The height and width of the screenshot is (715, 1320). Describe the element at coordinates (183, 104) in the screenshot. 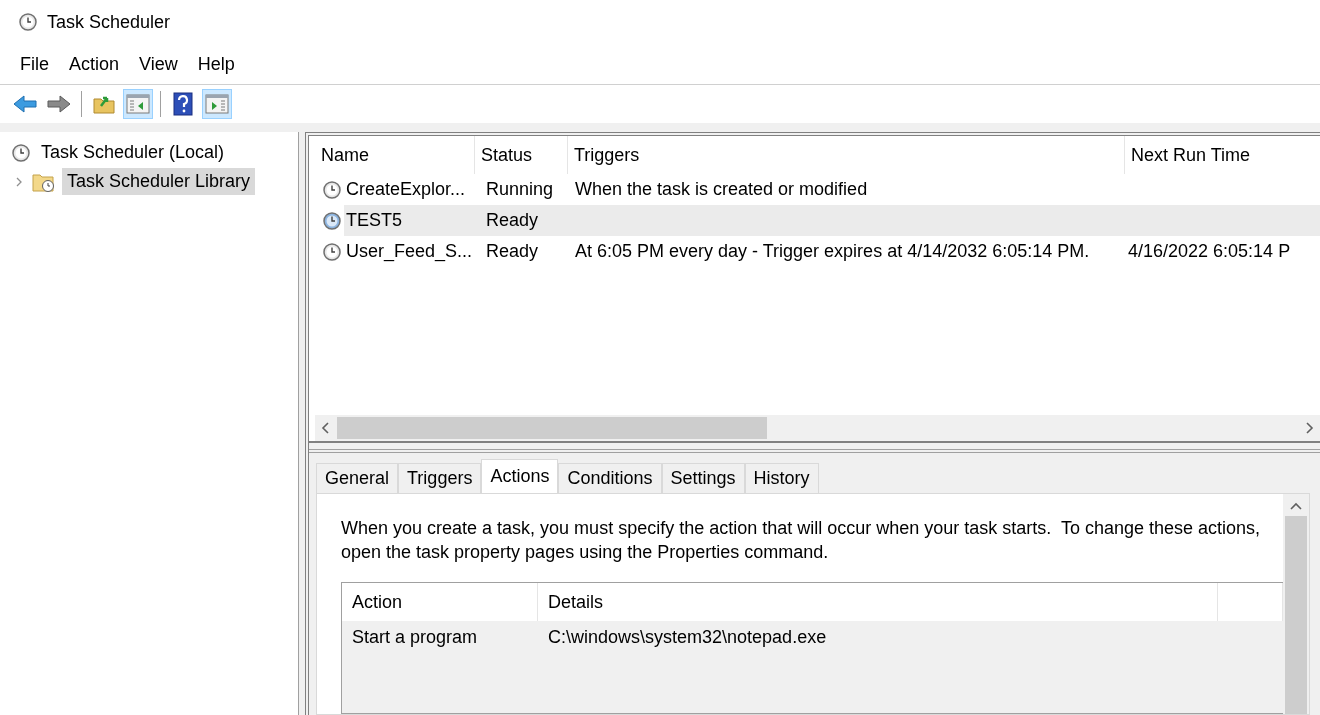

I see `help-icon` at that location.